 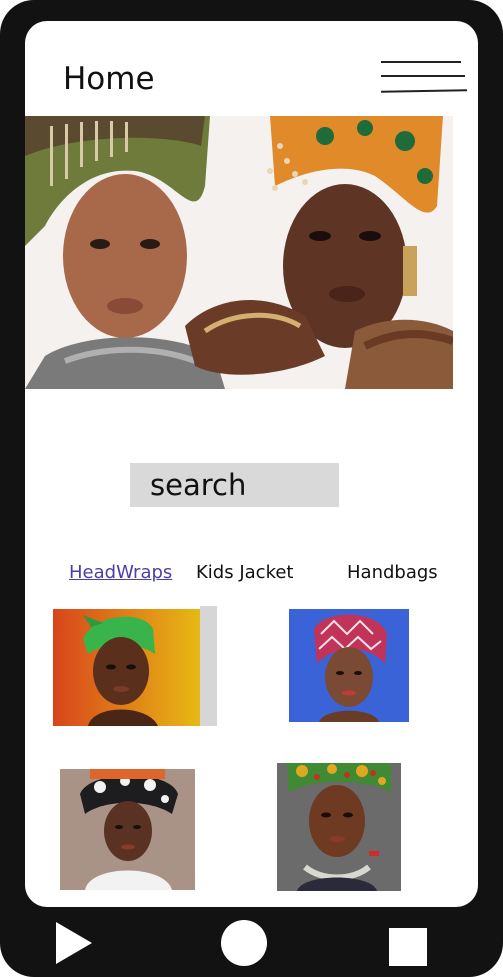 I want to click on play-triangle-icon, so click(x=74, y=943).